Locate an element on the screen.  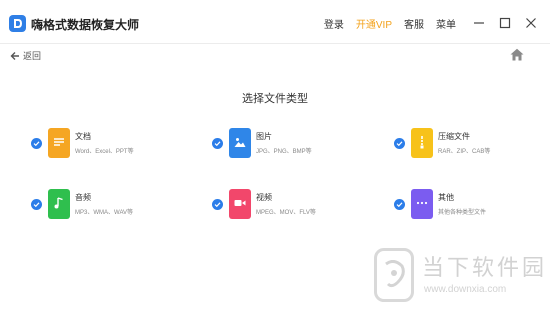
close-button is located at coordinates (531, 23).